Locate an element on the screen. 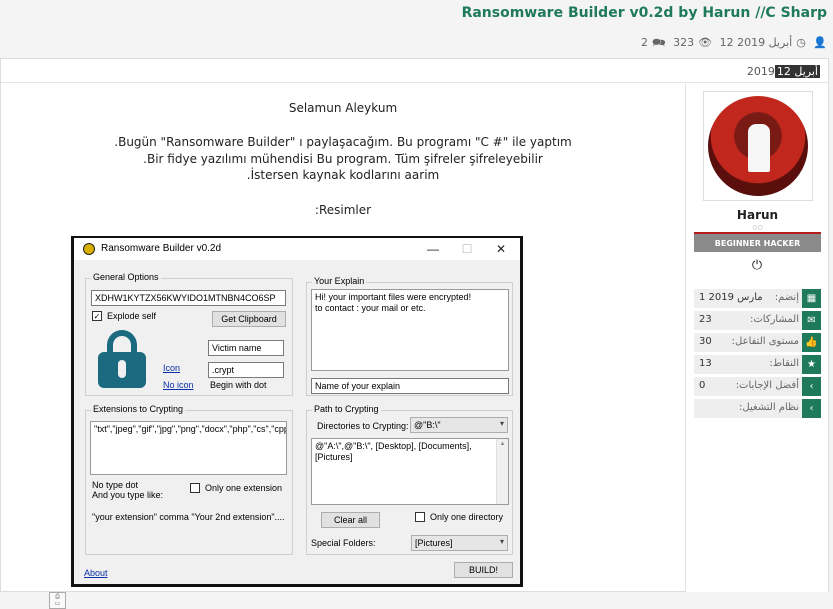  views-count: 323 is located at coordinates (684, 42).